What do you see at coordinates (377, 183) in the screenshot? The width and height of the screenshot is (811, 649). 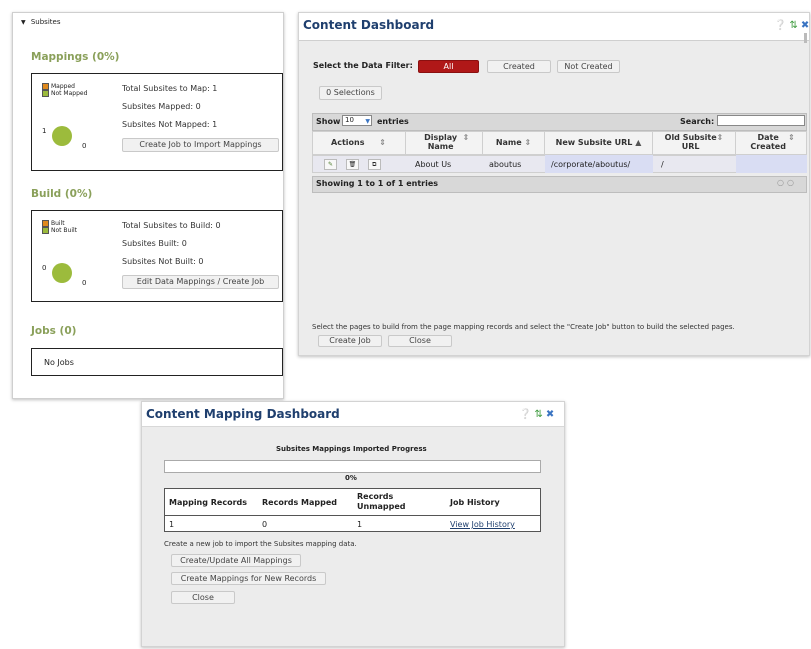 I see `showing-entries-label: Showing 1 to 1 of 1 entries` at bounding box center [377, 183].